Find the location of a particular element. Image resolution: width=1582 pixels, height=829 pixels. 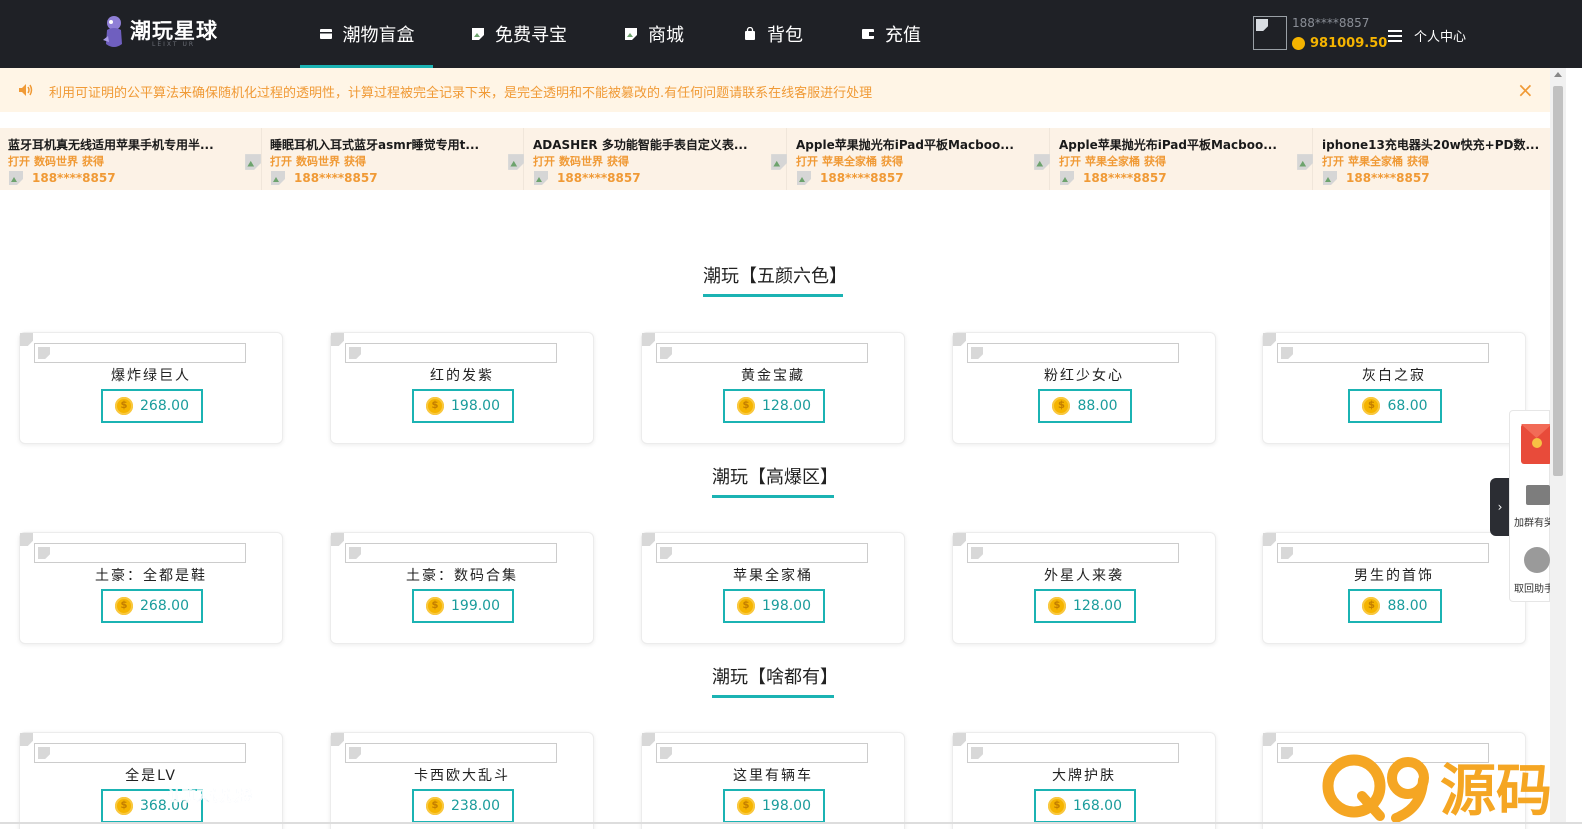

user-center-link: 个人中心 is located at coordinates (1427, 35).